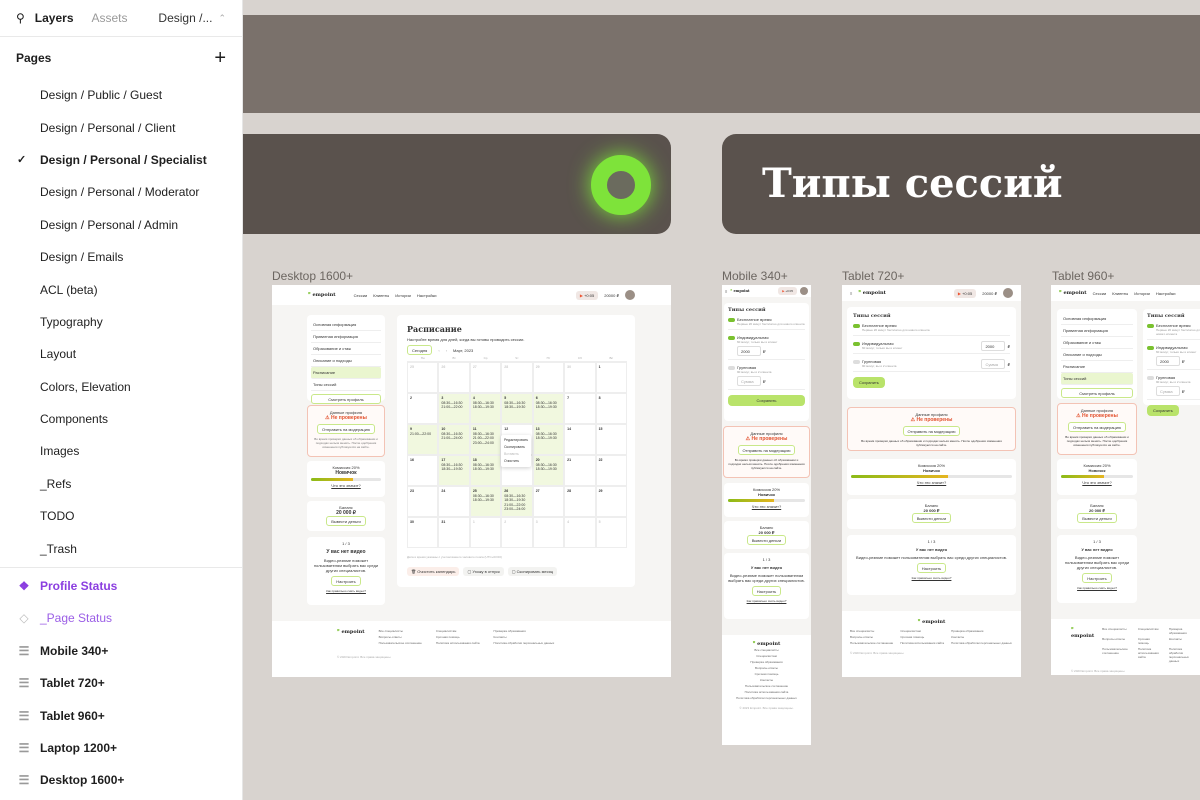 The height and width of the screenshot is (800, 1200). I want to click on footer-link: Пользовательское соглашение, so click(400, 643).